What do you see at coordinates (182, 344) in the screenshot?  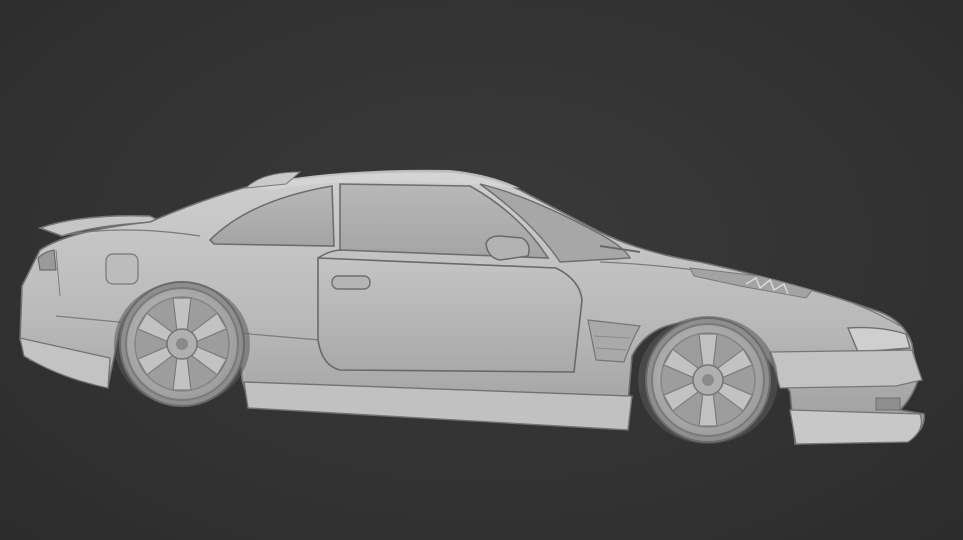 I see `rear-wheel` at bounding box center [182, 344].